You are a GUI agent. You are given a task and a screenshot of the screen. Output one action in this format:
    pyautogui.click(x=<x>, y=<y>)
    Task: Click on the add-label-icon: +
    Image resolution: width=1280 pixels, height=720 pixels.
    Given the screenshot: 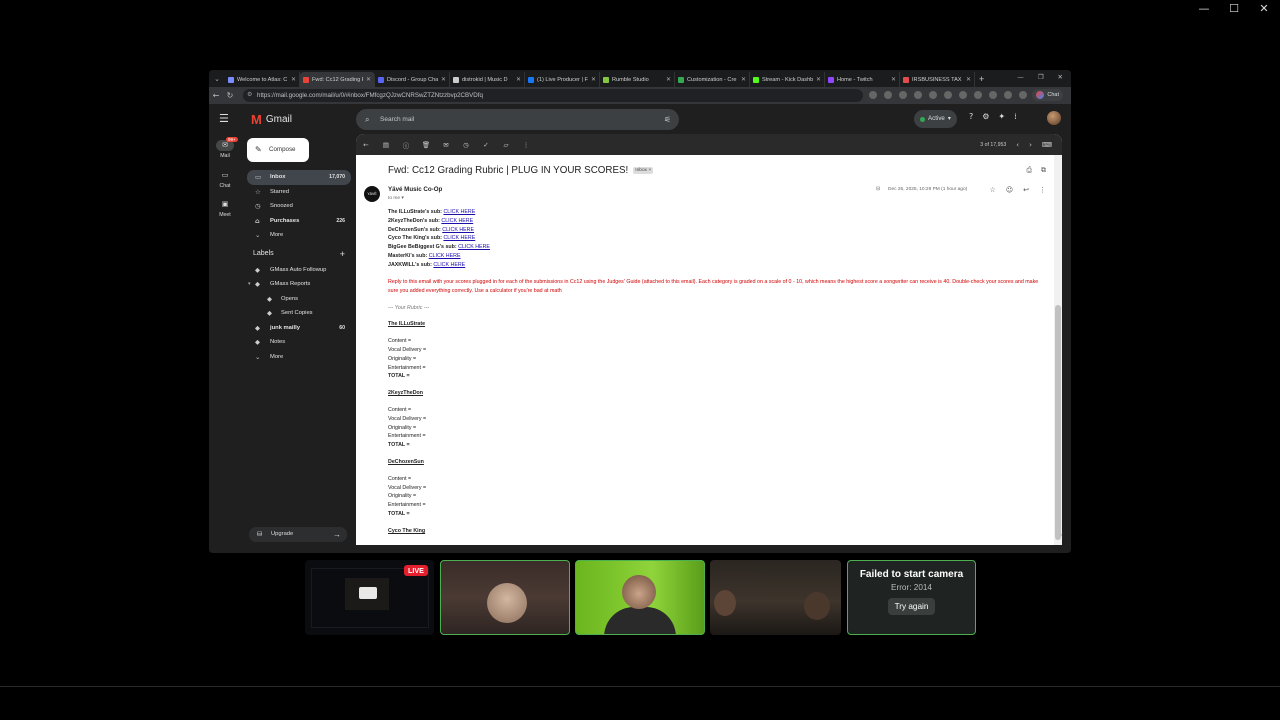 What is the action you would take?
    pyautogui.click(x=342, y=254)
    